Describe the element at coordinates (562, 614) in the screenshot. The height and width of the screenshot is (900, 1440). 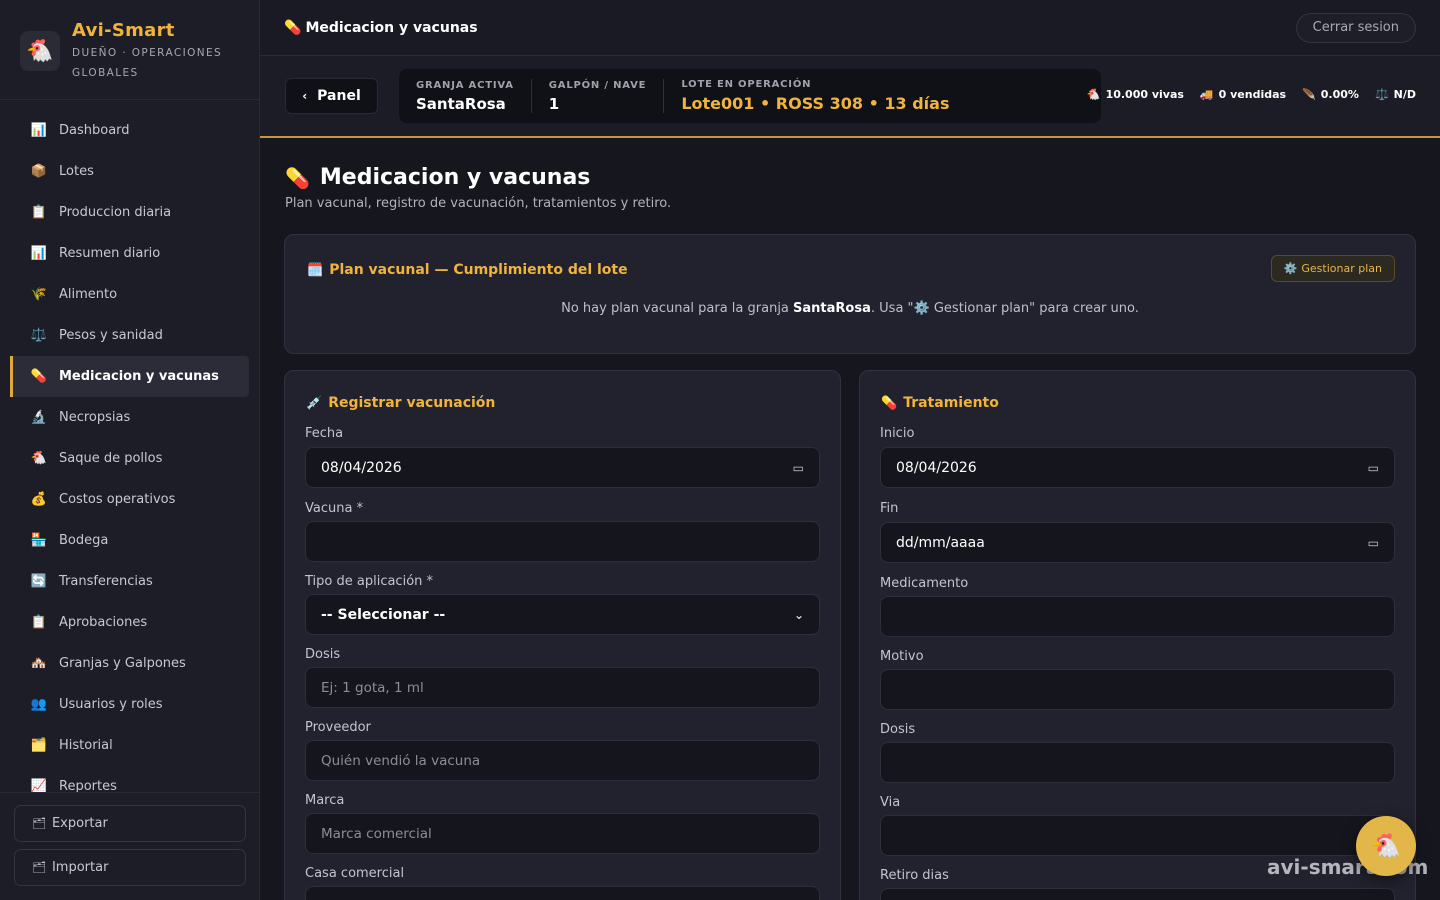
I see `application-type-select: -- Seleccionar -- ⌄` at that location.